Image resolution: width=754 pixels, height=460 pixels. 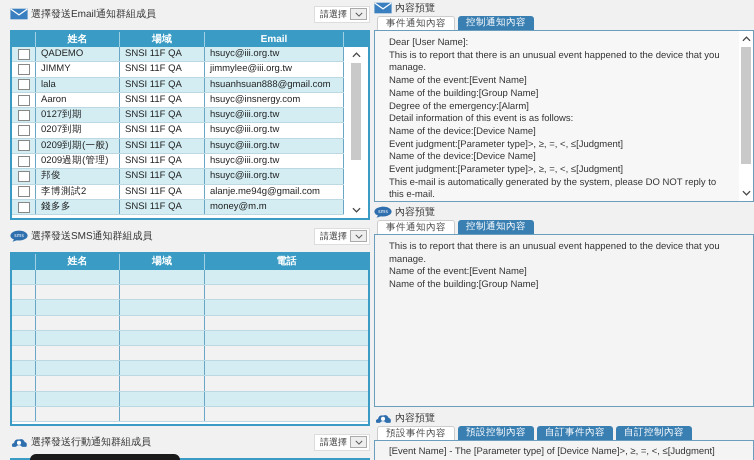 What do you see at coordinates (78, 115) in the screenshot?
I see `table-cell: 0127到期` at bounding box center [78, 115].